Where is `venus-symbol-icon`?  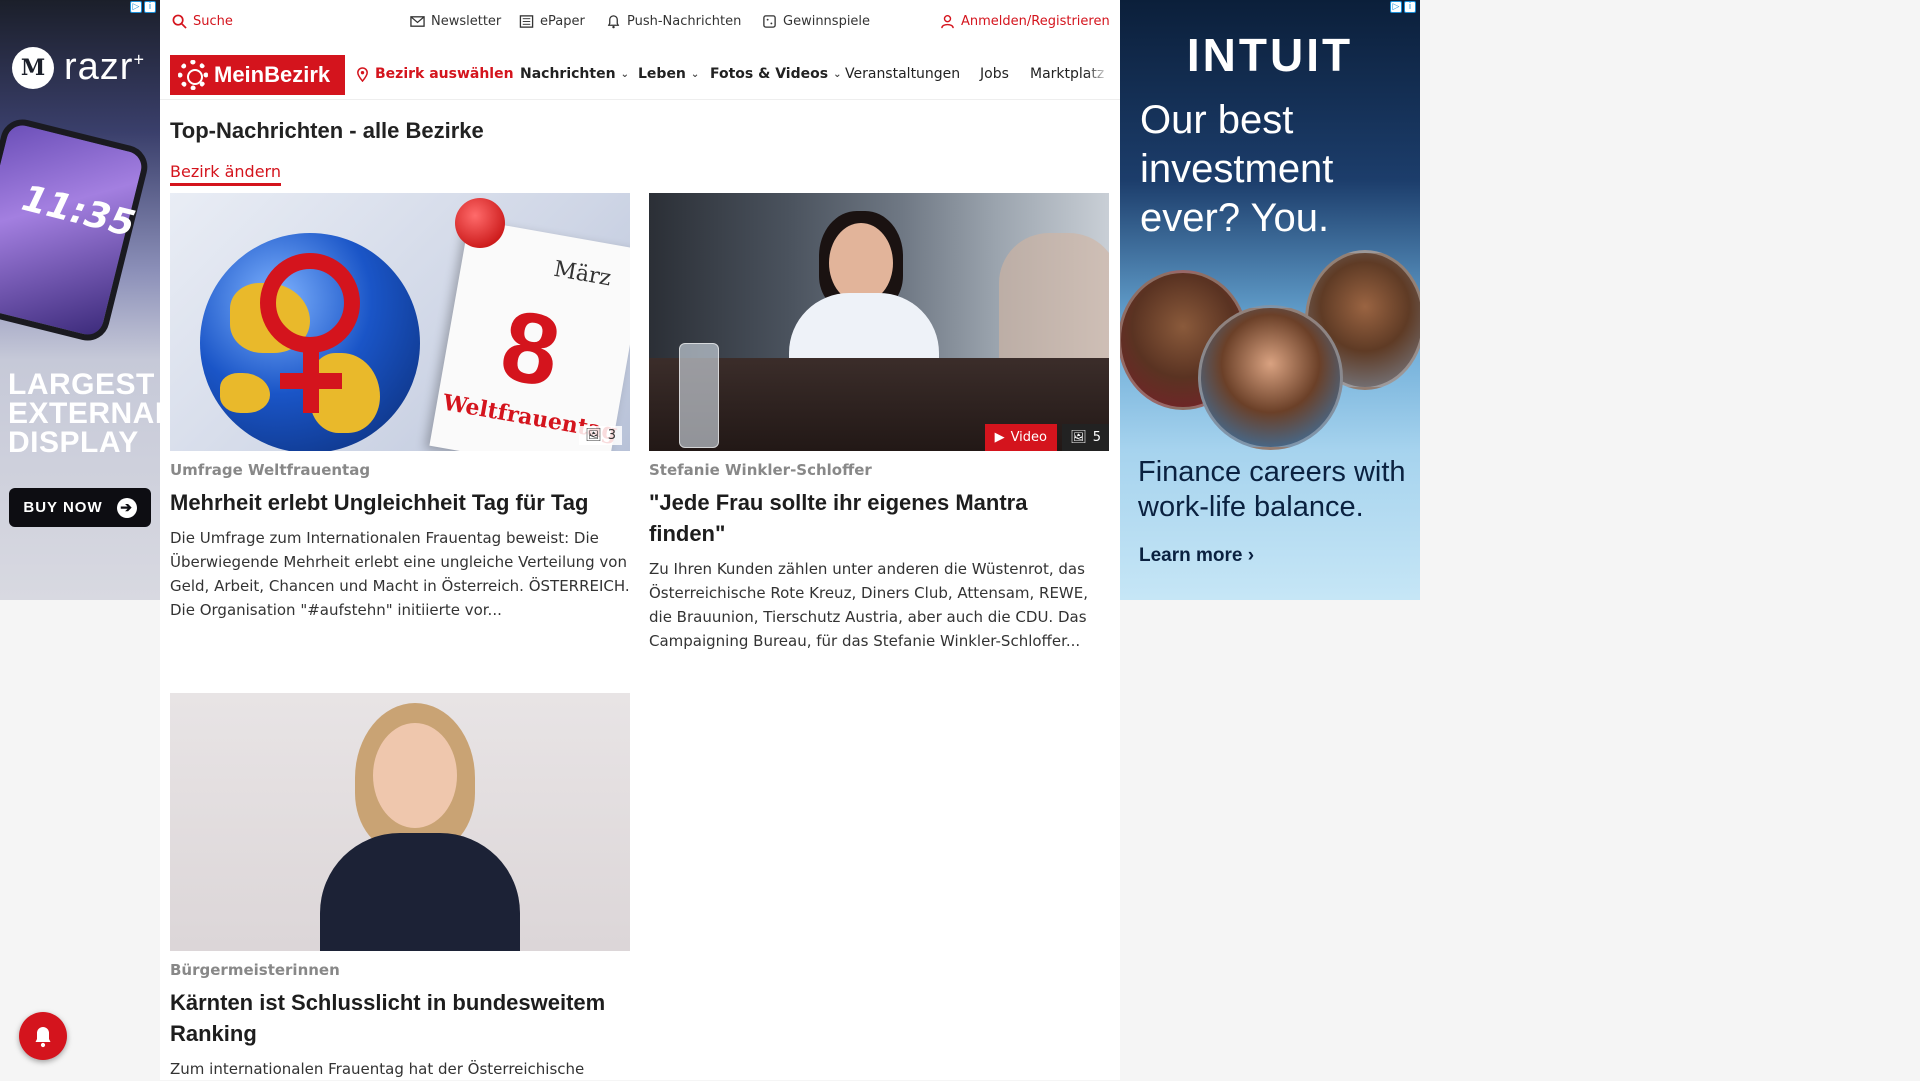 venus-symbol-icon is located at coordinates (310, 303).